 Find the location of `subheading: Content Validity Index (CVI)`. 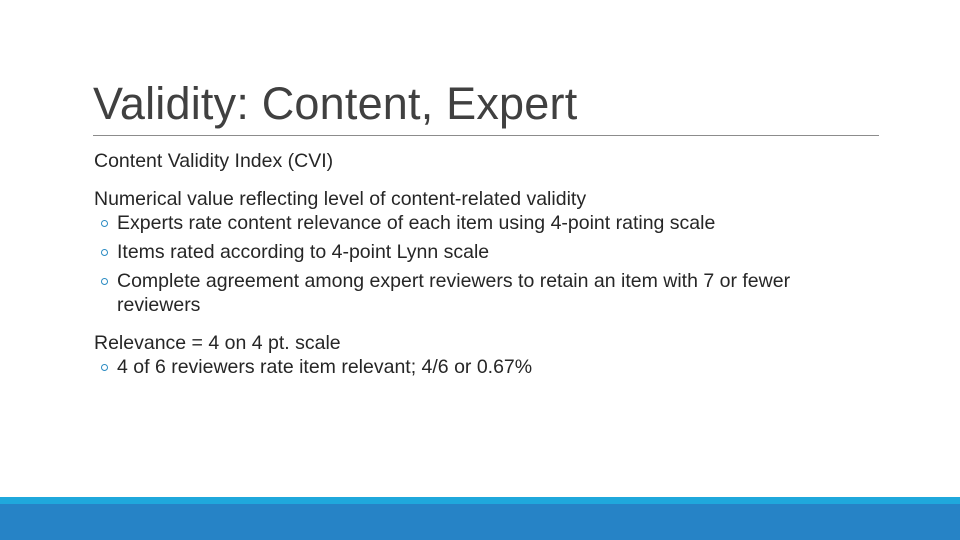

subheading: Content Validity Index (CVI) is located at coordinates (214, 161).